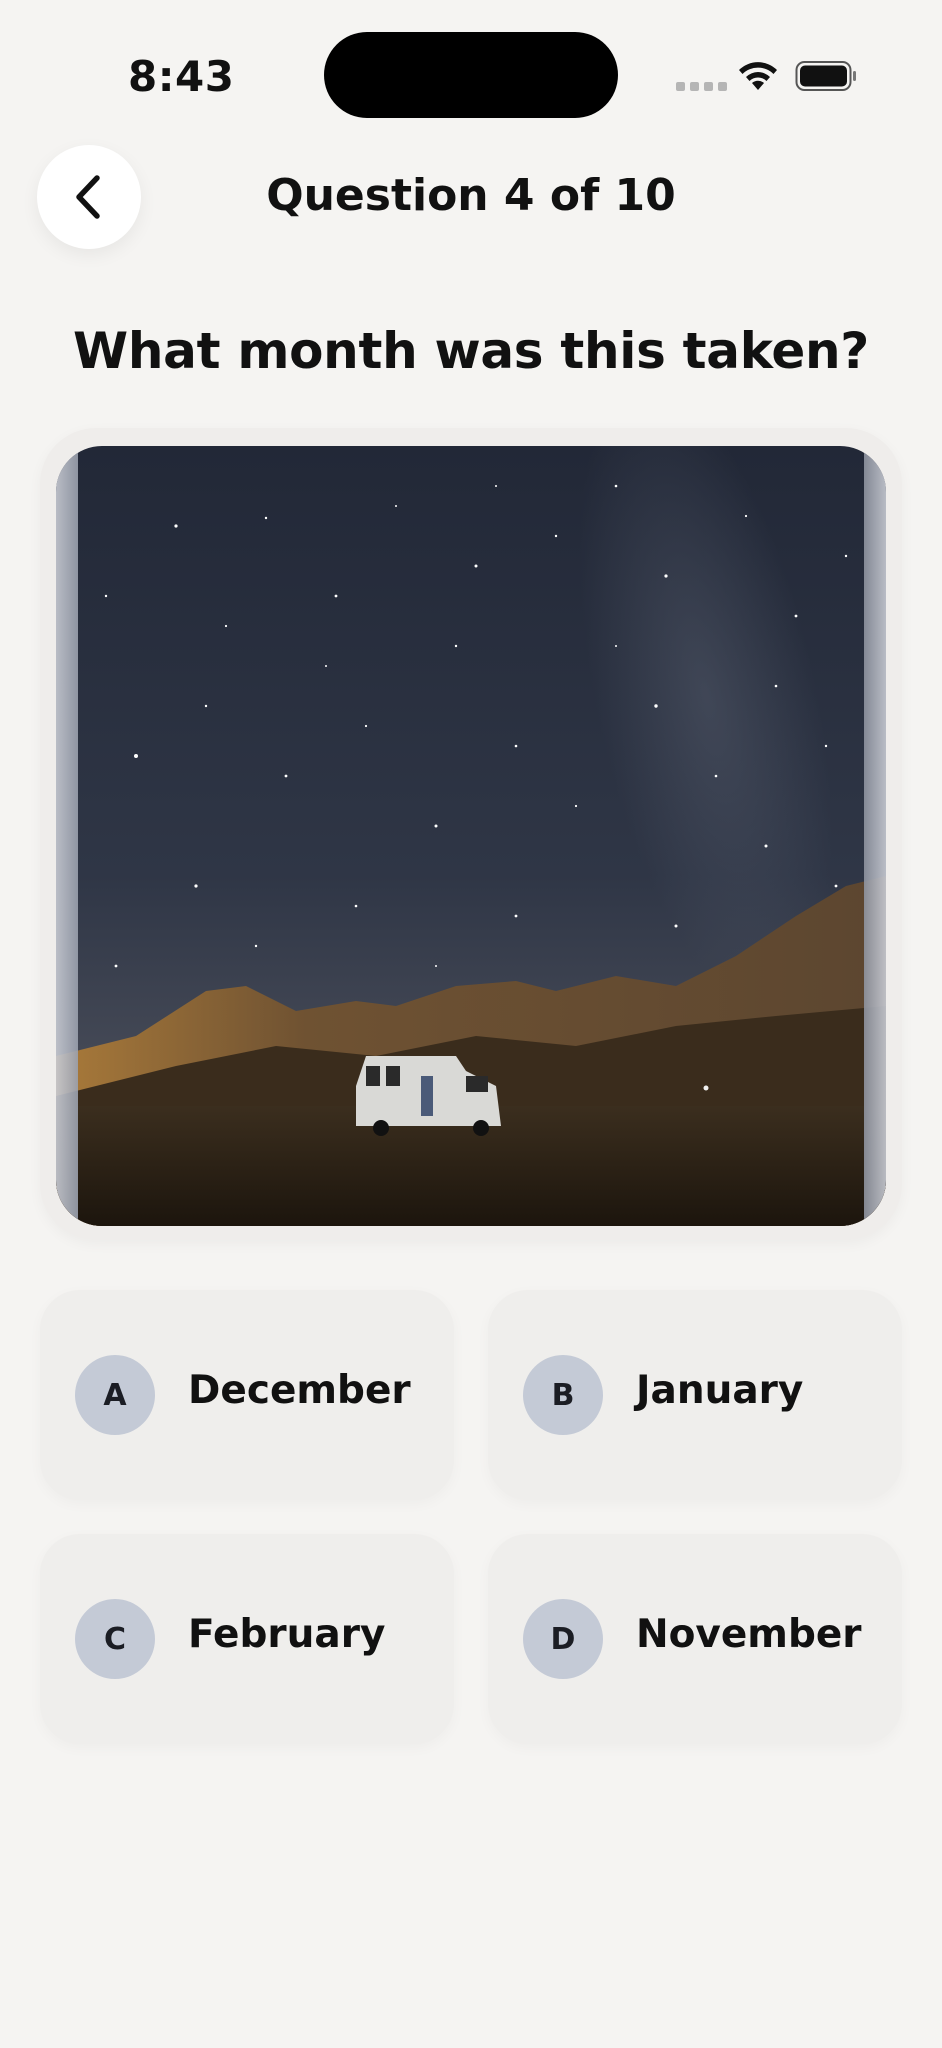  What do you see at coordinates (563, 1395) in the screenshot?
I see `answer-letter-badge: B` at bounding box center [563, 1395].